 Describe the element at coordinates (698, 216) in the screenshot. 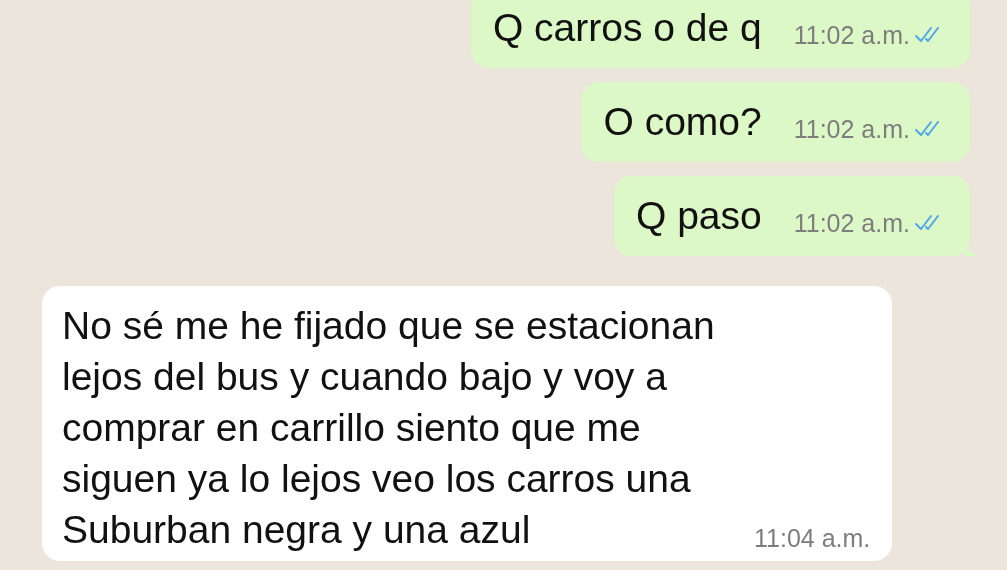

I see `message-text: Q paso` at that location.